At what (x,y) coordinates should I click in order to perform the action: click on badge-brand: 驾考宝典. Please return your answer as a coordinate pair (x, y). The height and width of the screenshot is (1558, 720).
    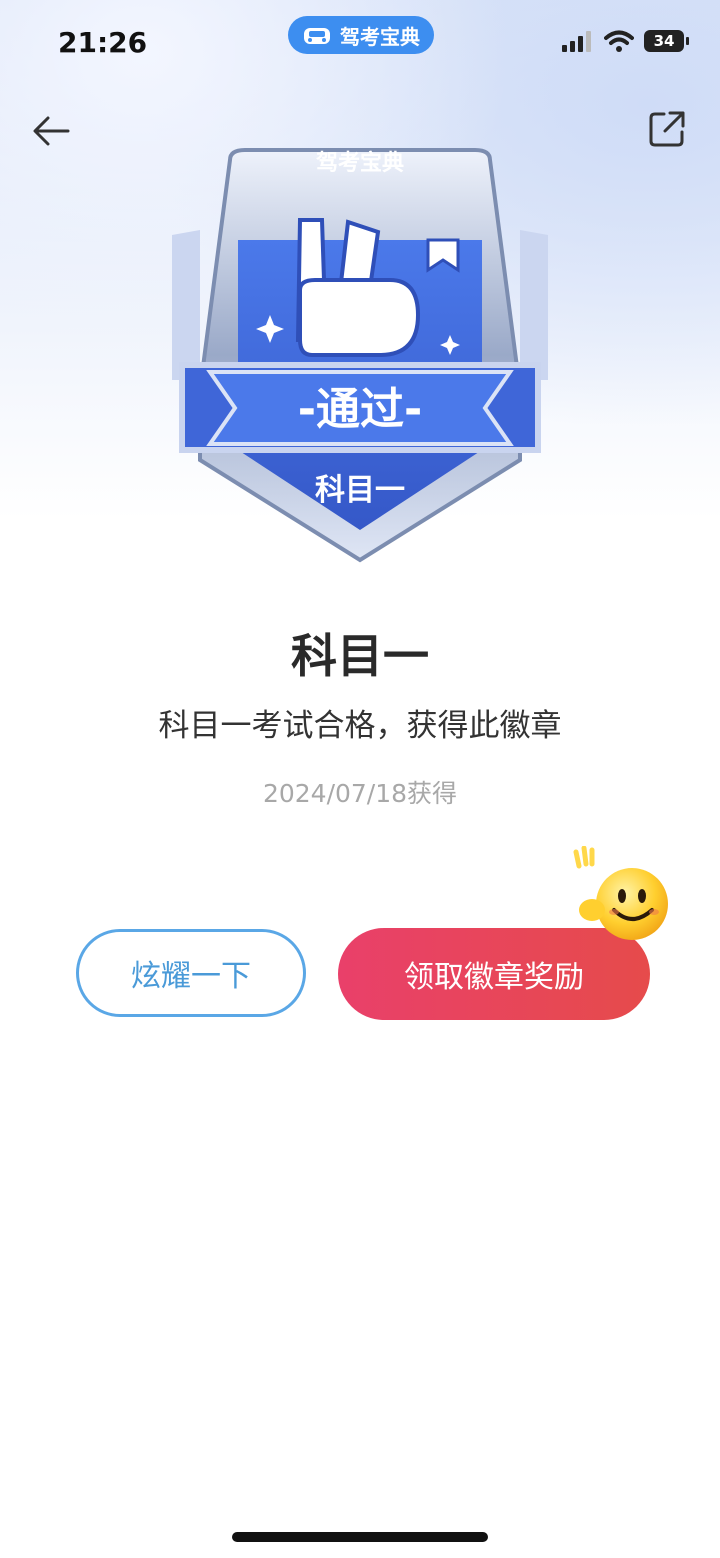
    Looking at the image, I should click on (360, 163).